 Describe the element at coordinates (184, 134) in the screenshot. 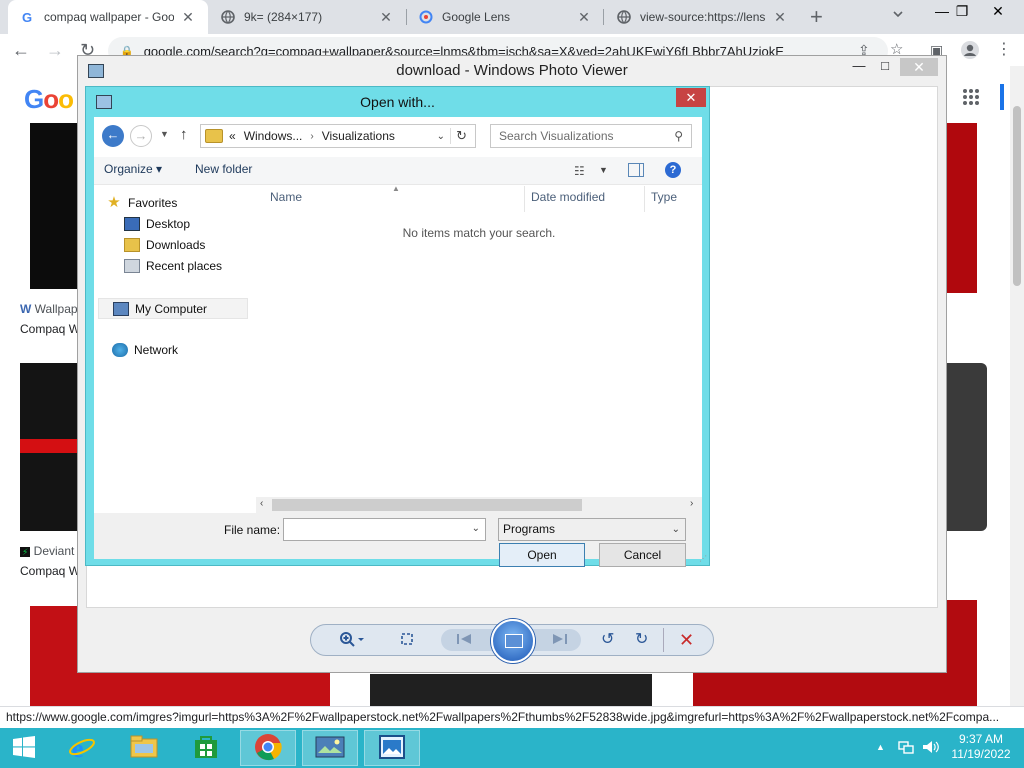

I see `up-arrow-icon: ↑` at that location.